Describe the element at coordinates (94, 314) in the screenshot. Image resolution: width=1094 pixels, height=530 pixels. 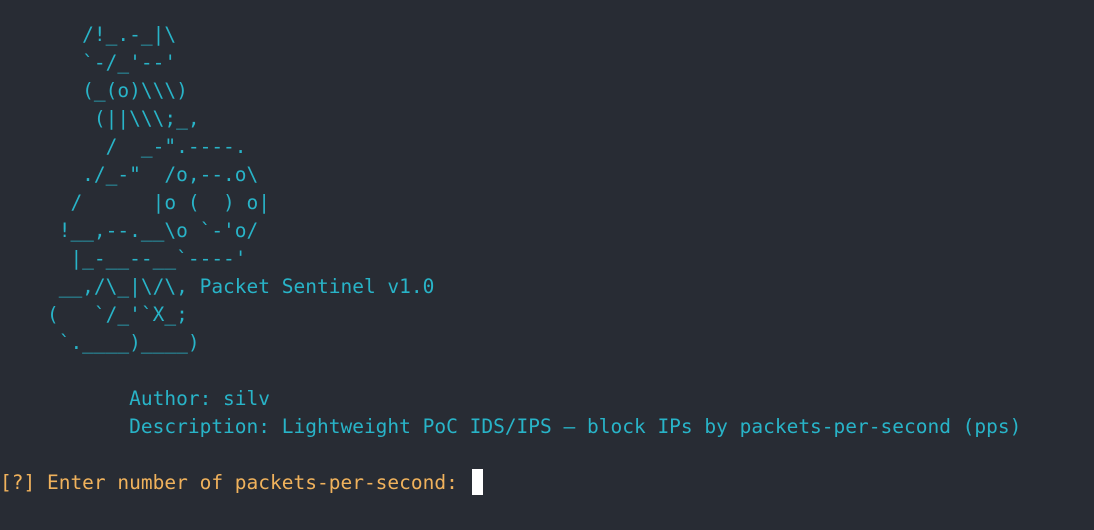
I see `ascii-art-line: ( `/_'`X_;` at that location.